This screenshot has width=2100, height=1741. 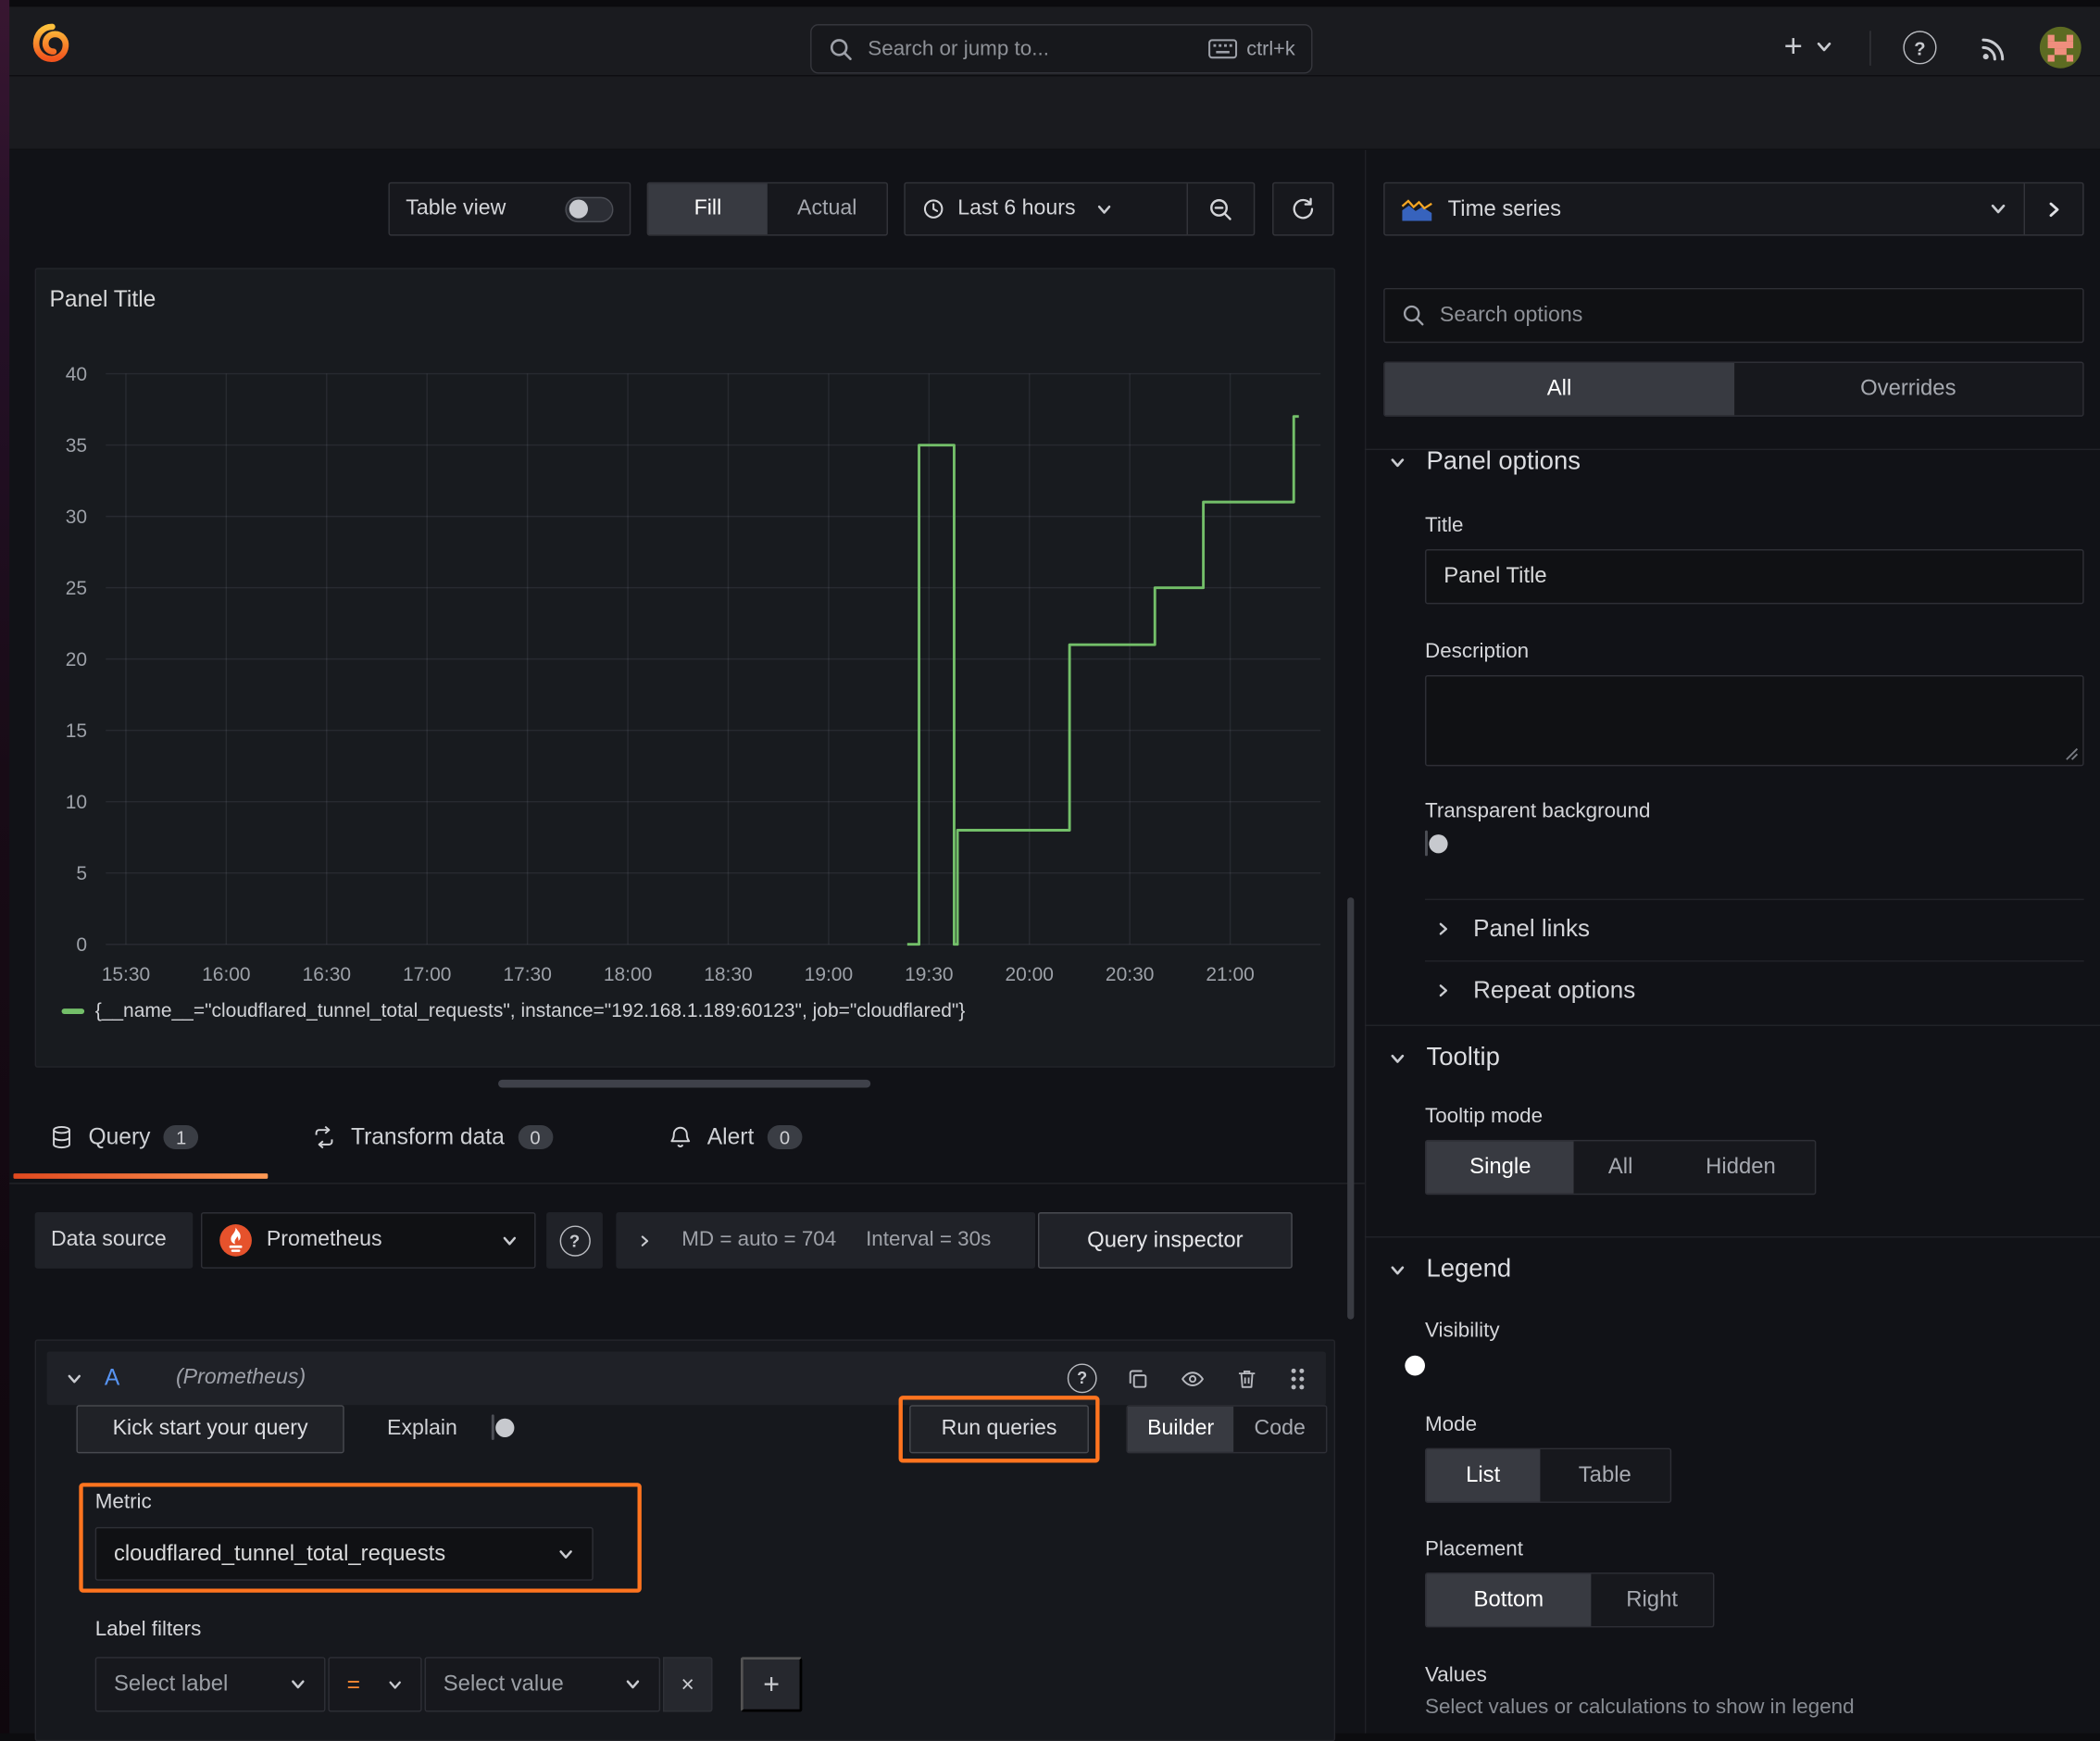 I want to click on tooltip-mode-hidden: Hidden, so click(x=1741, y=1167).